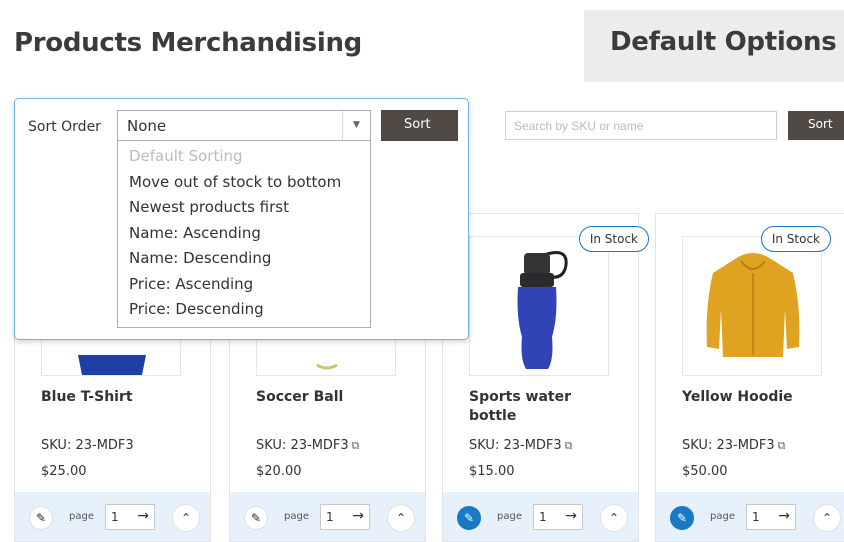 The width and height of the screenshot is (844, 542). Describe the element at coordinates (147, 126) in the screenshot. I see `sort-order-selected: None` at that location.